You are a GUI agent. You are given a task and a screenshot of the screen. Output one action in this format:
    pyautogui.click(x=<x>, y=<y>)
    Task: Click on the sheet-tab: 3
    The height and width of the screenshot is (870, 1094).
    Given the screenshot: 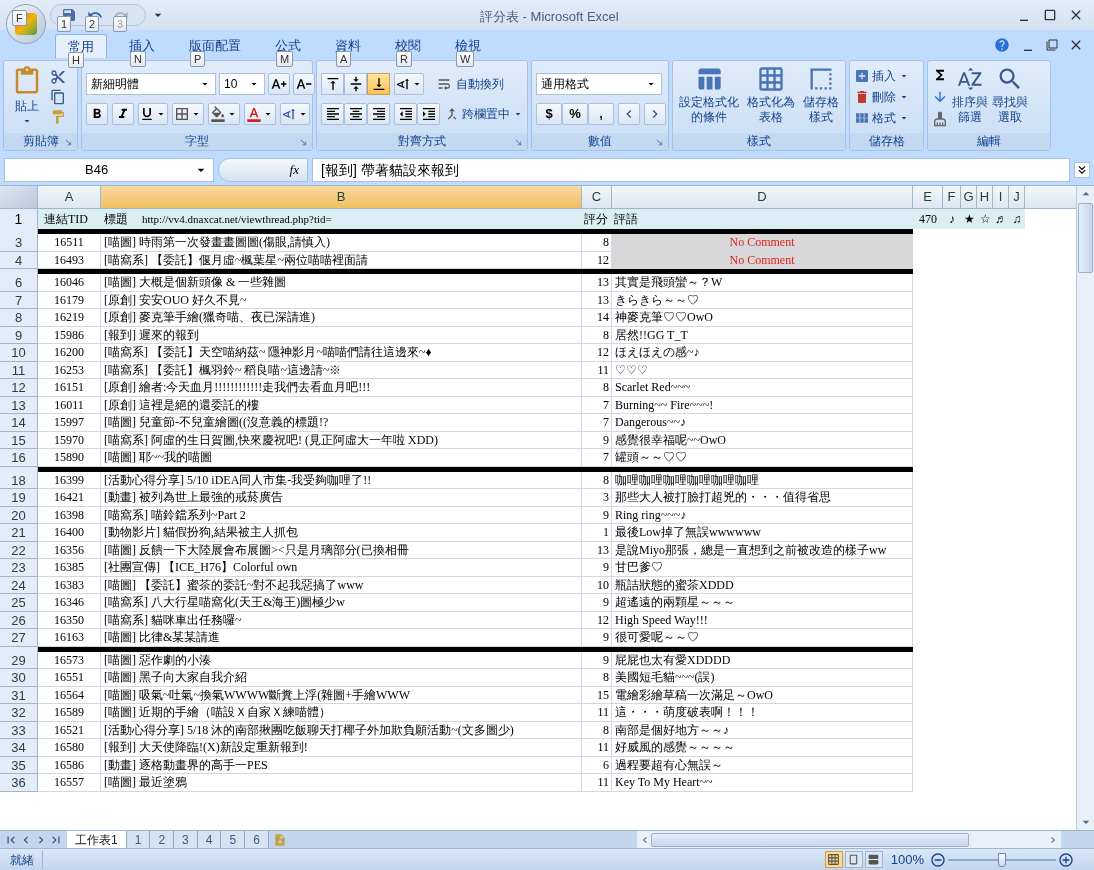 What is the action you would take?
    pyautogui.click(x=186, y=839)
    